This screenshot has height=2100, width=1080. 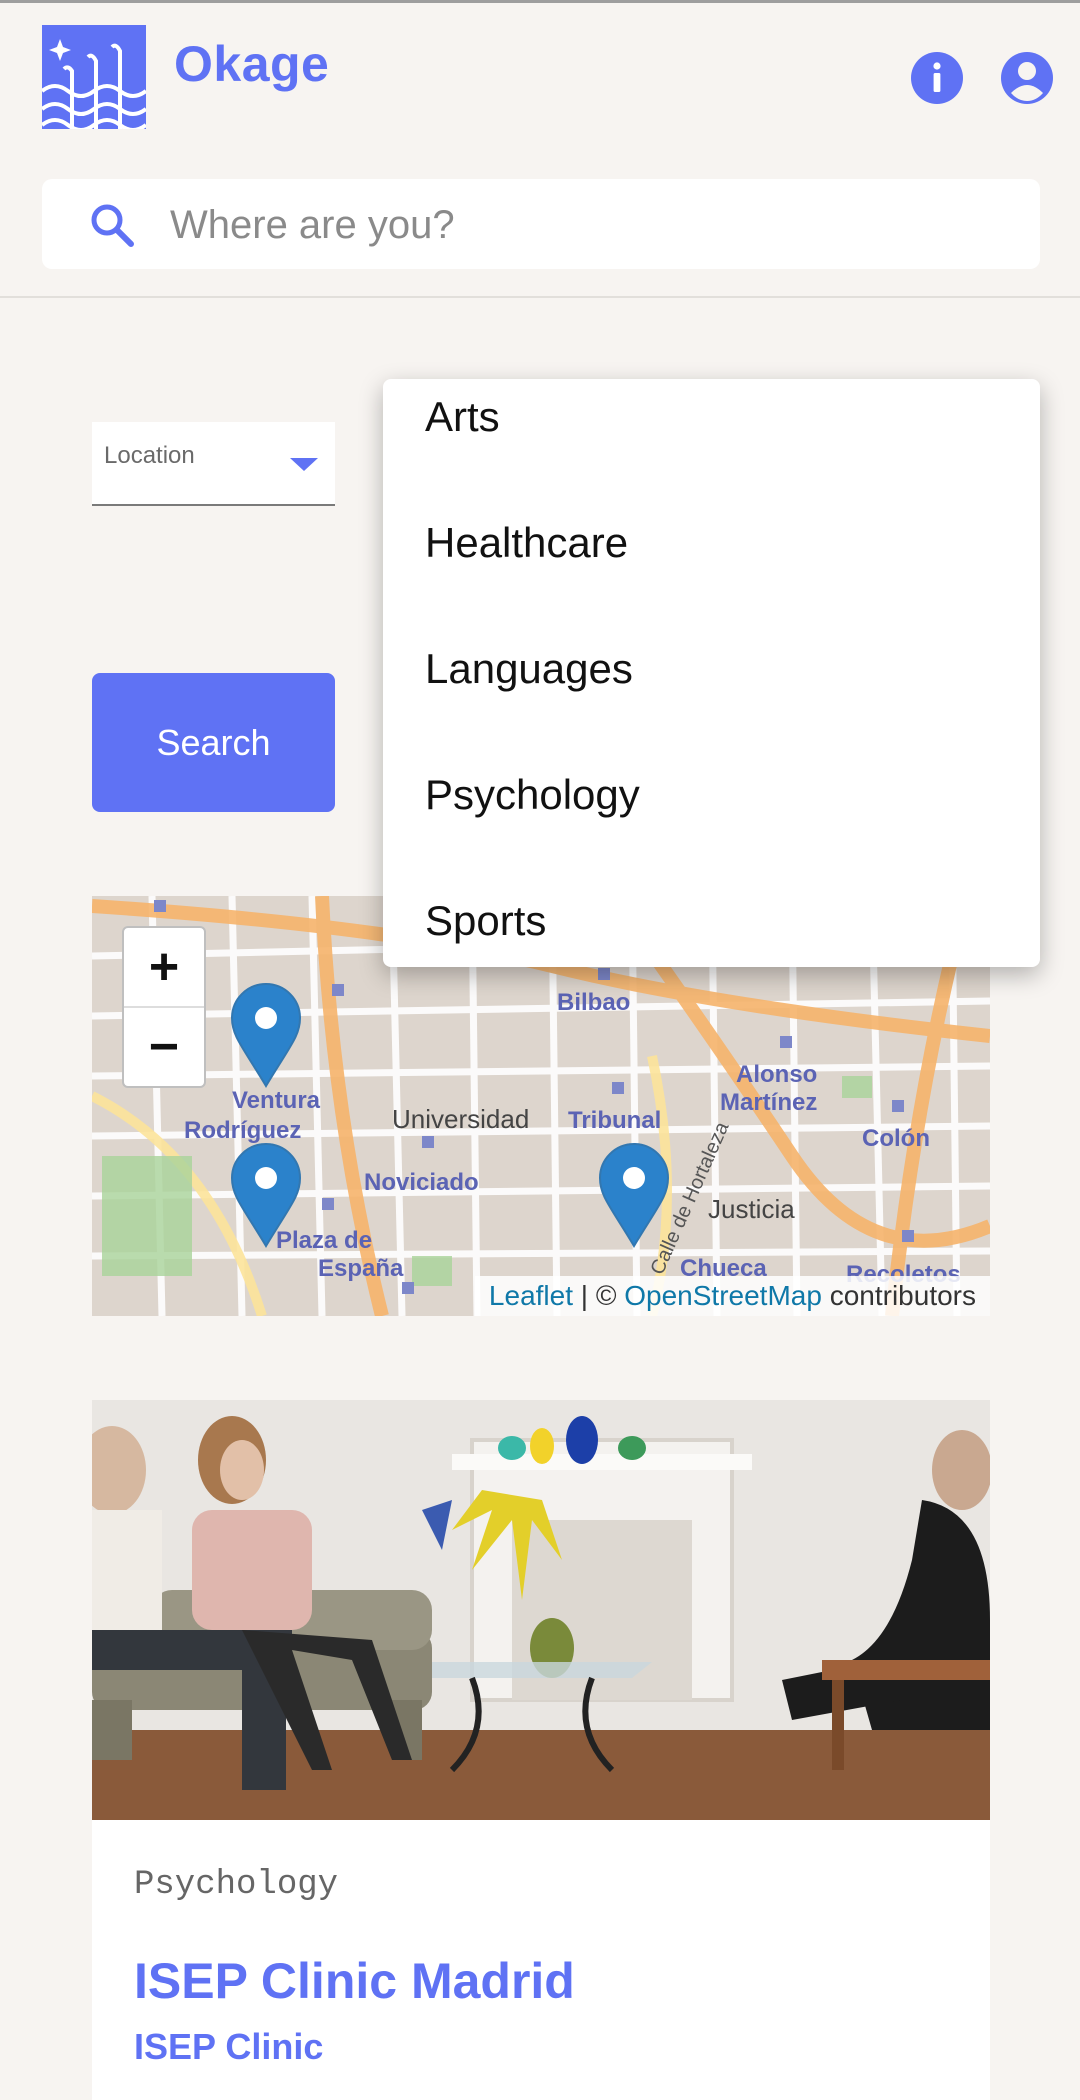 I want to click on zoom-out-button: −, so click(x=164, y=1047).